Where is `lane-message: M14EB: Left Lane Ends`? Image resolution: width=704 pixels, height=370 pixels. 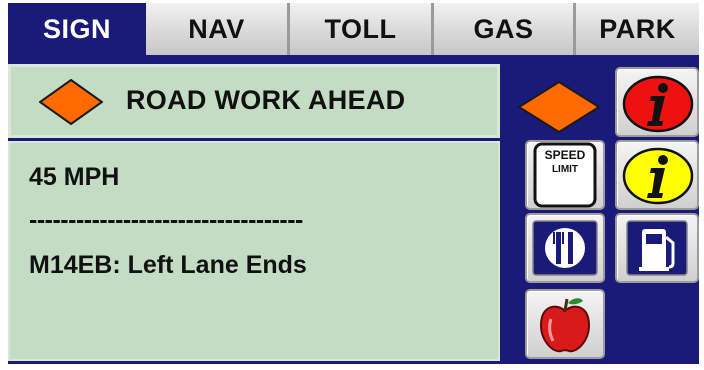 lane-message: M14EB: Left Lane Ends is located at coordinates (168, 265).